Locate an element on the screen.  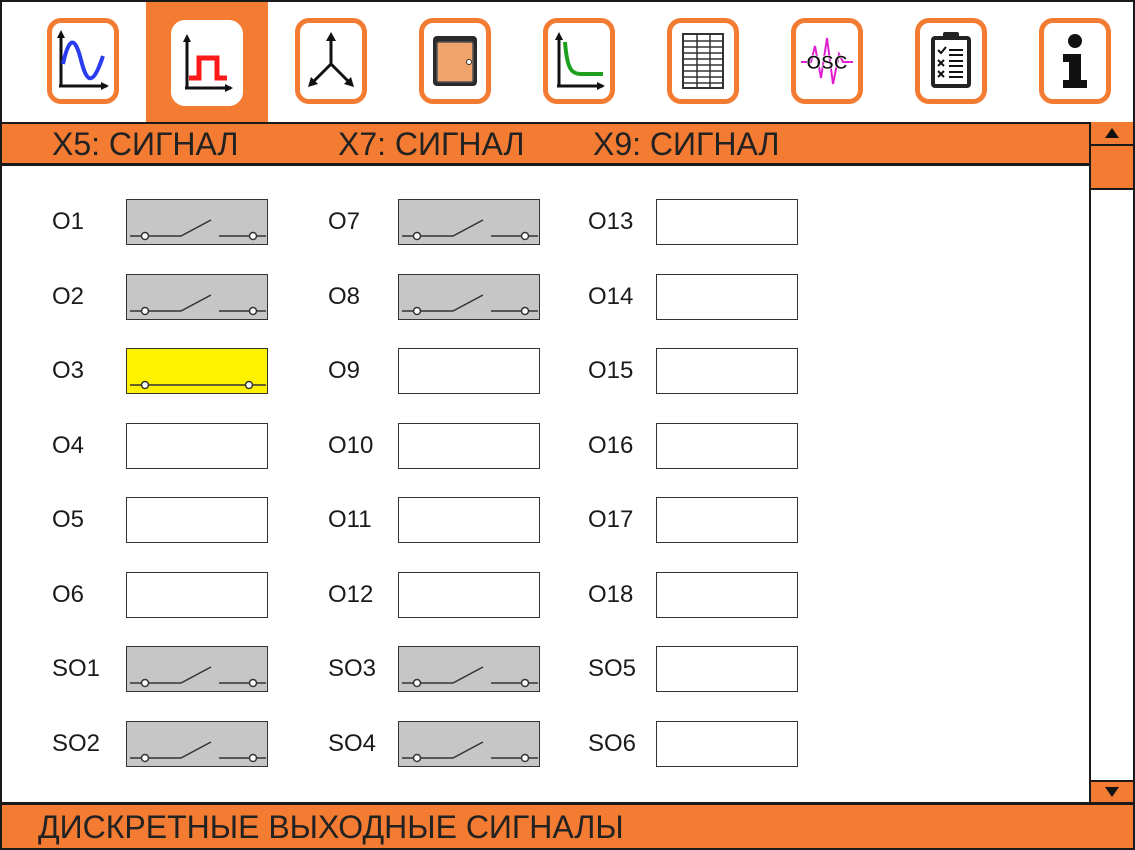
output-label: O5 is located at coordinates (68, 519).